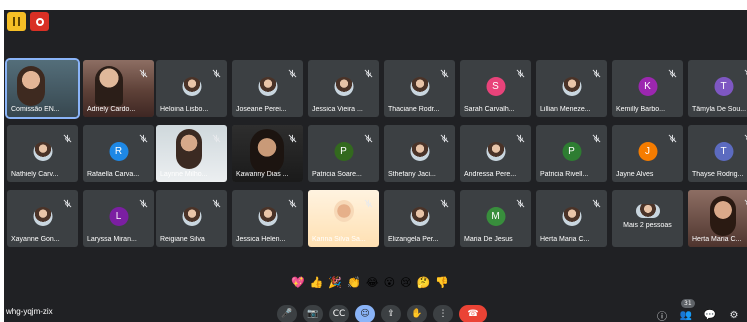 This screenshot has width=747, height=322. I want to click on avatar-letter: L, so click(118, 216).